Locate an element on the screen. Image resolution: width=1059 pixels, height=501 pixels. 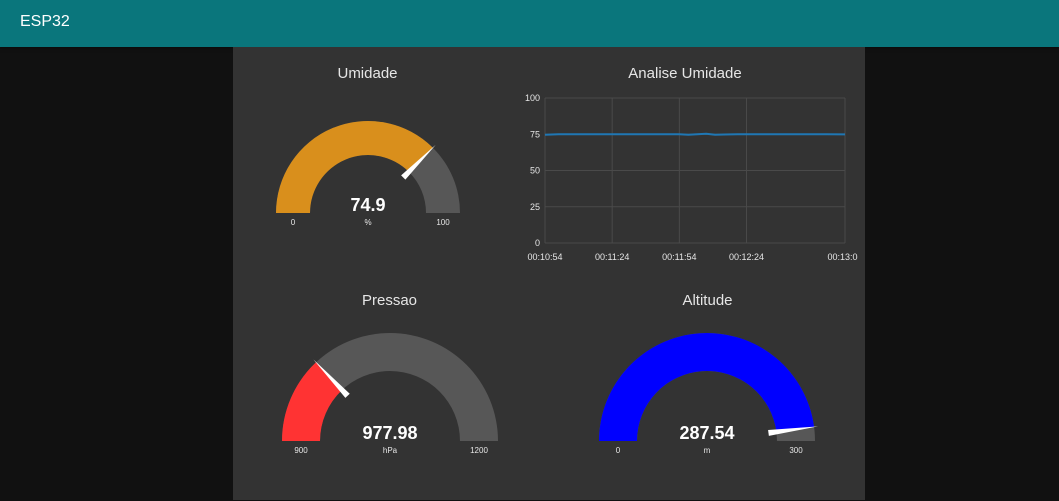
pressao-gauge: 977.98 hPa 900 1200 is located at coordinates (390, 394).